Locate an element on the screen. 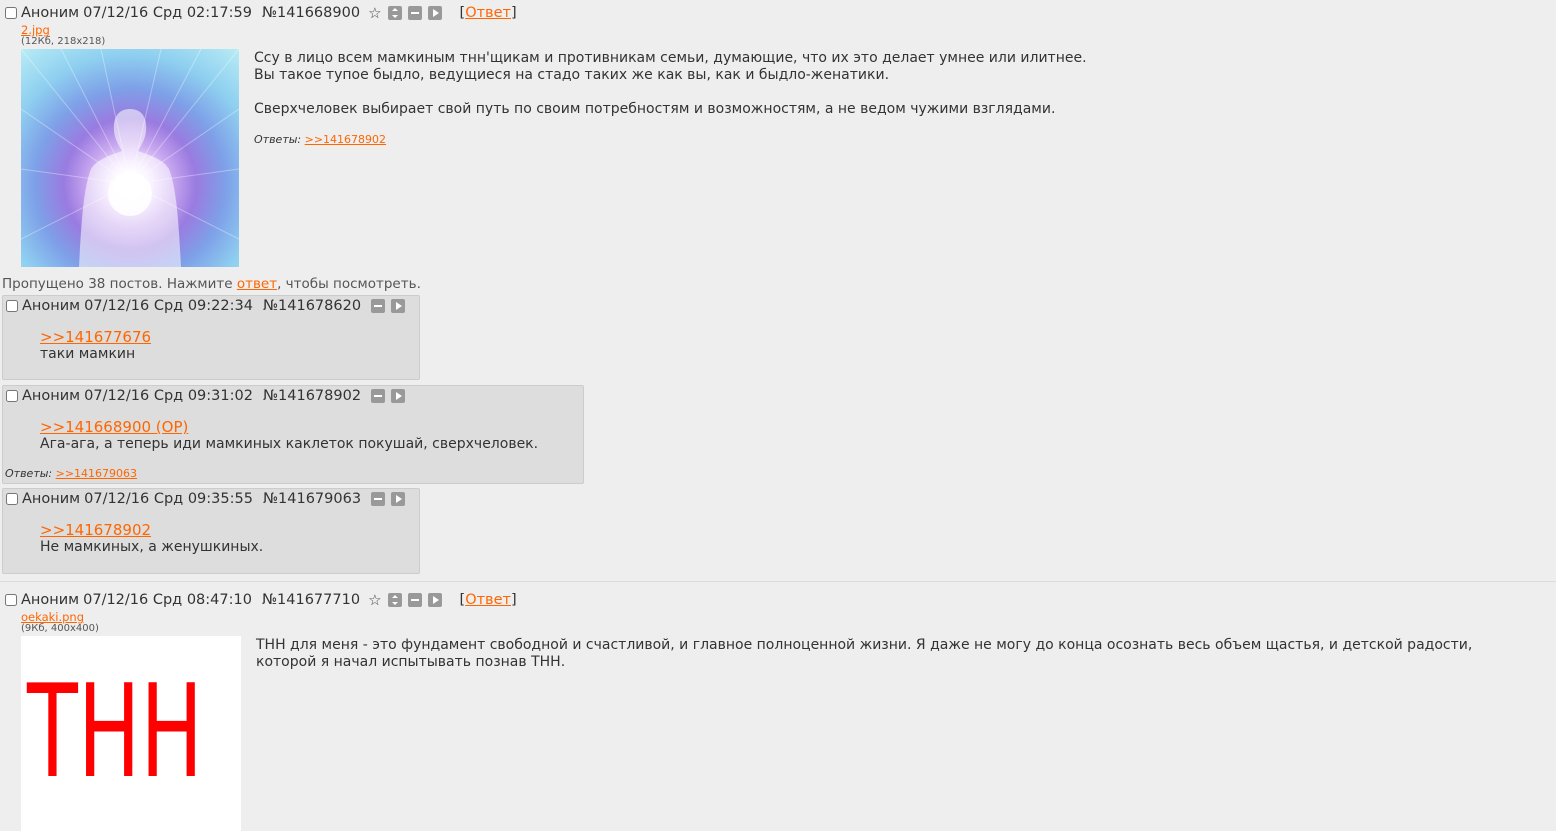  op1-file-info: 2.jpg (12Кб, 218x218) is located at coordinates (63, 35).